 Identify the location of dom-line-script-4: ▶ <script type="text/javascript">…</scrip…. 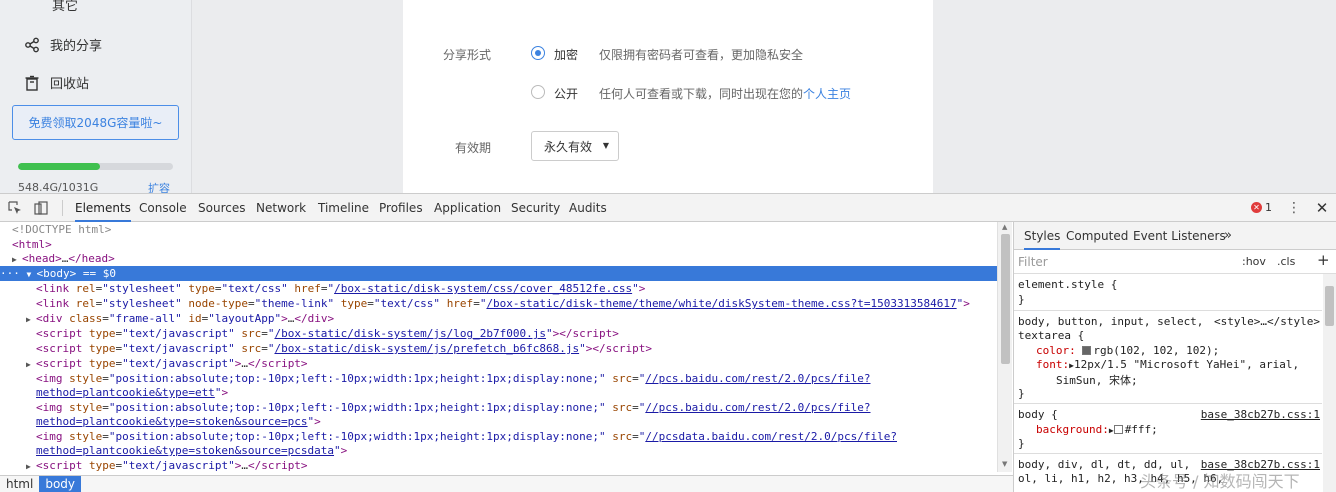
(498, 465).